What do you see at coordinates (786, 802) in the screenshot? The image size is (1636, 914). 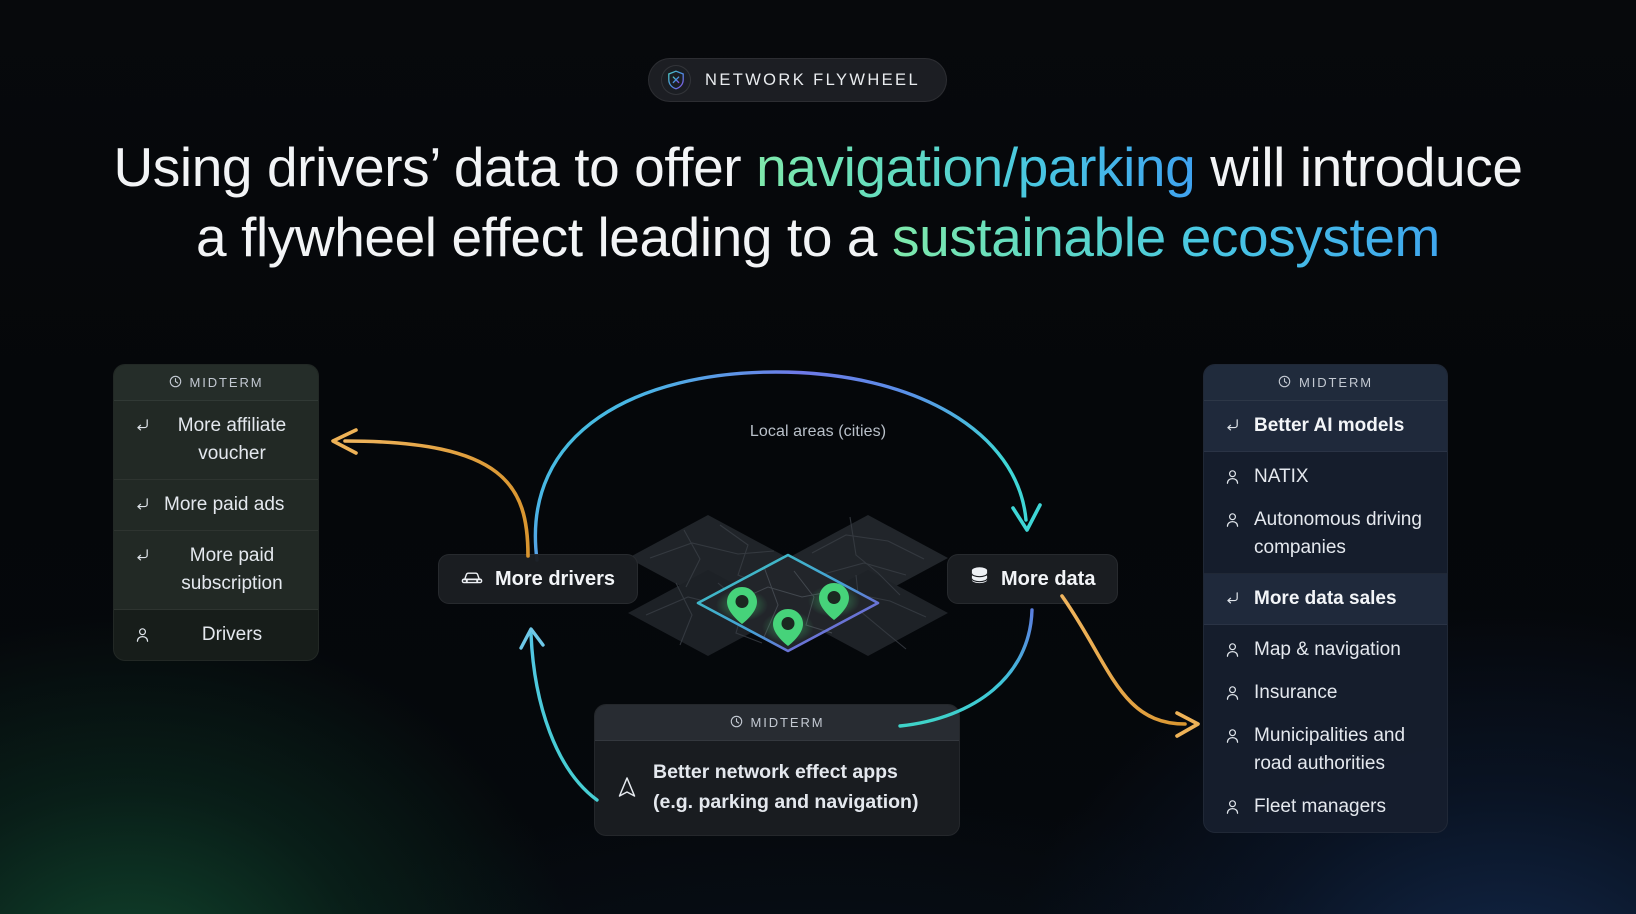 I see `bottom-card-line-2: (e.g. parking and navigation)` at bounding box center [786, 802].